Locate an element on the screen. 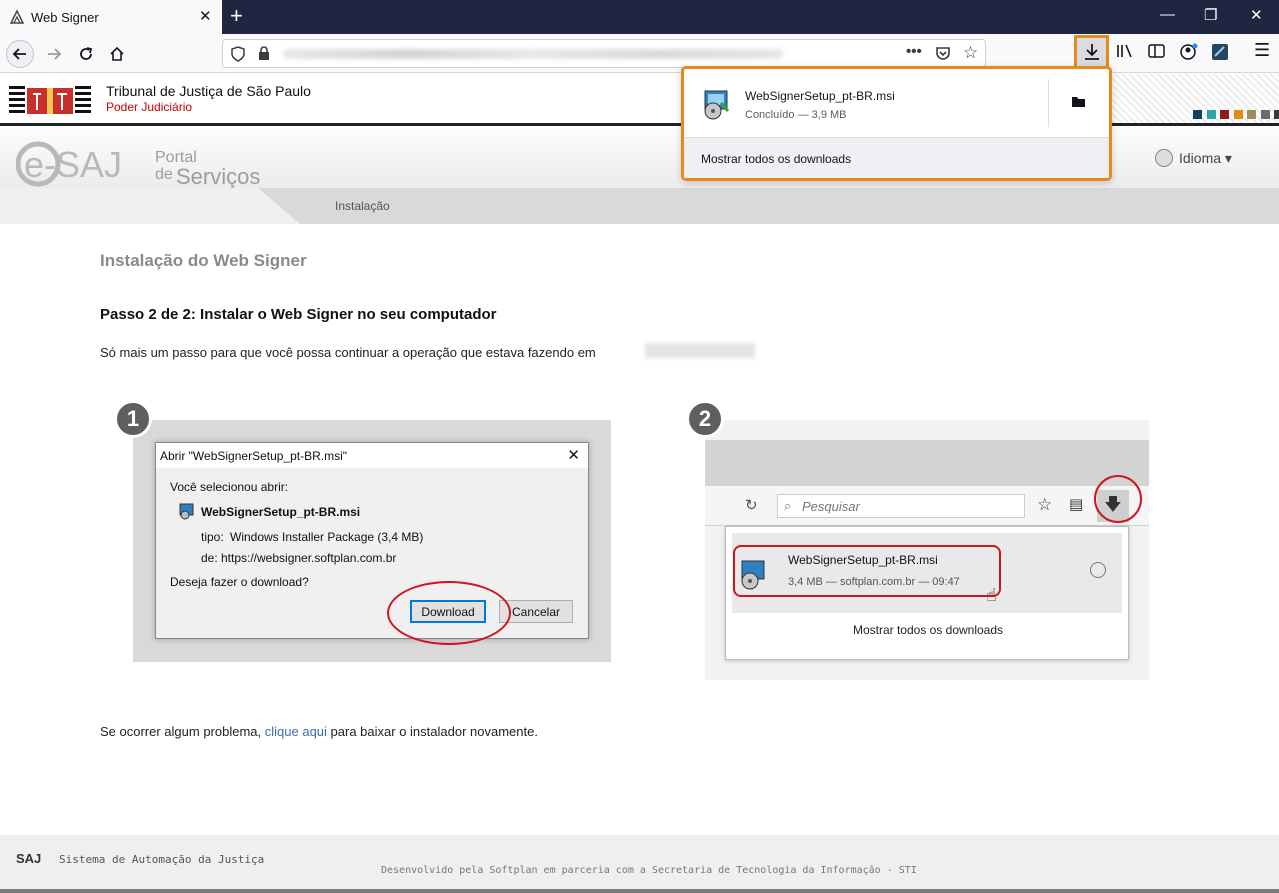 This screenshot has width=1279, height=893. ill2-tabstrip is located at coordinates (927, 463).